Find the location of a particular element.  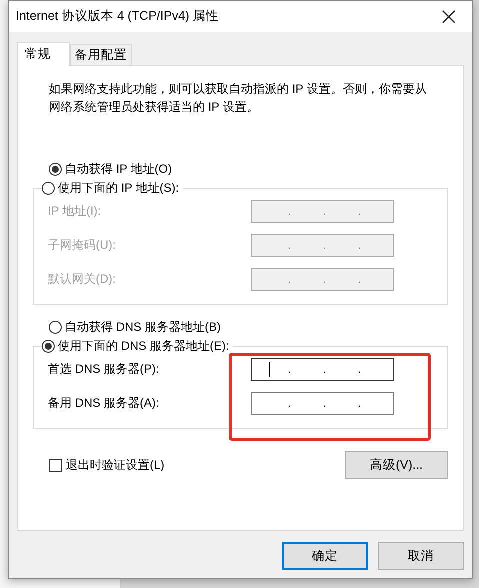

field-label: 子网掩码(U): is located at coordinates (82, 245).